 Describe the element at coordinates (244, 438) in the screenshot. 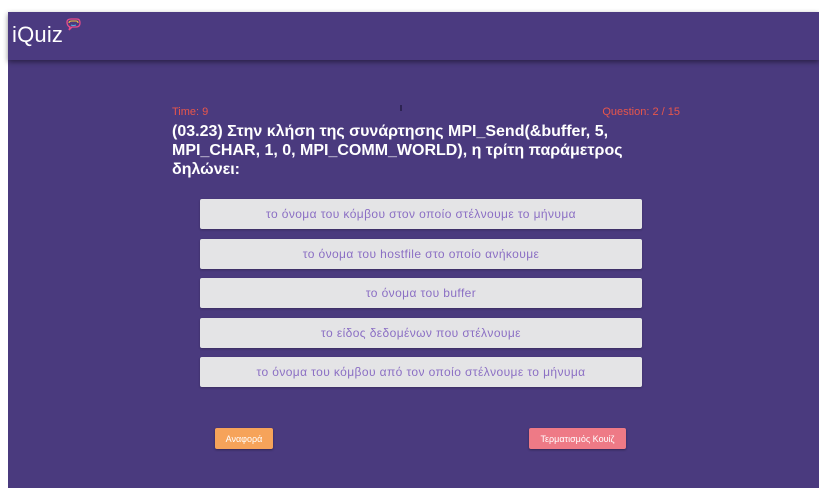

I see `report-button: Αναφορά` at that location.